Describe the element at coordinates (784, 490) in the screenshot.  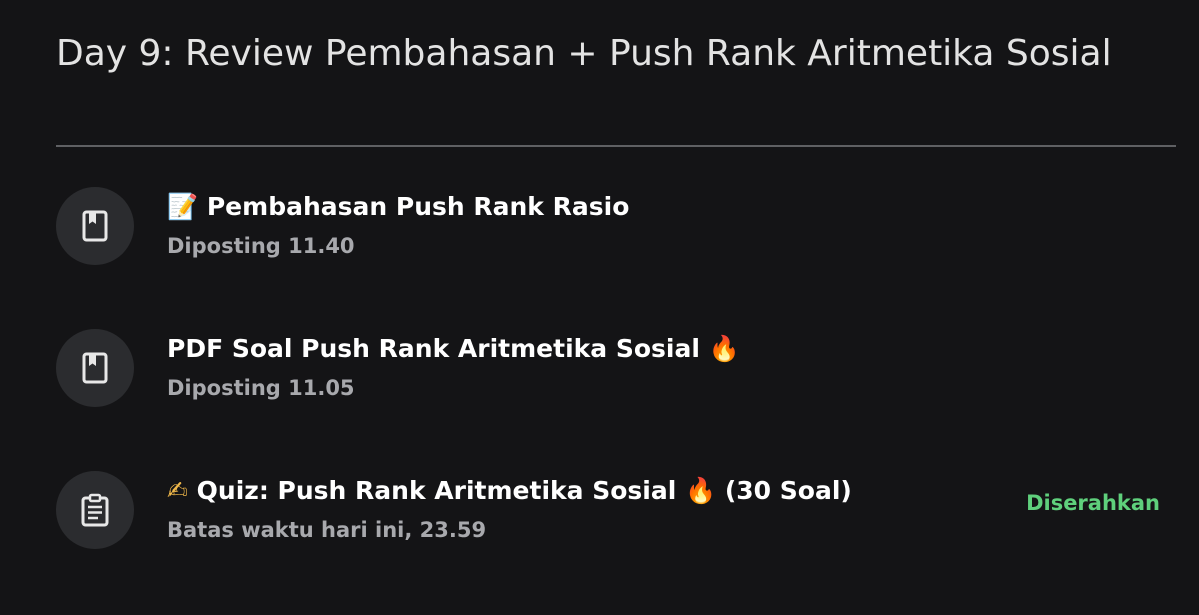
I see `question-count: (30 Soal)` at that location.